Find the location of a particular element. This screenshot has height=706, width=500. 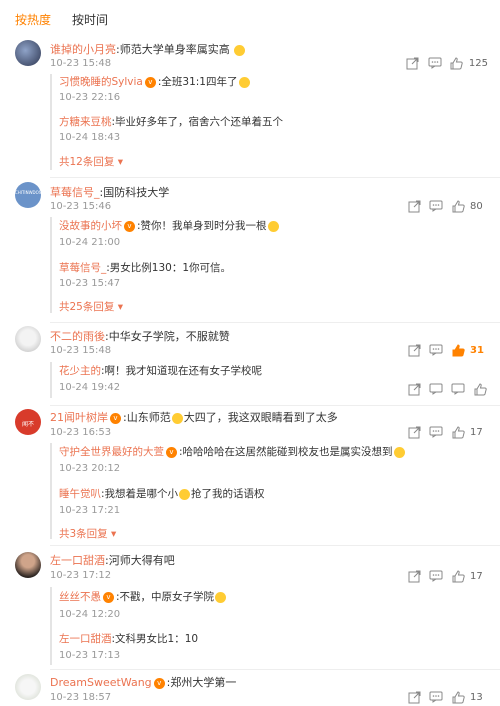

more-replies-link: 共12条回复 ▾ is located at coordinates (91, 161).